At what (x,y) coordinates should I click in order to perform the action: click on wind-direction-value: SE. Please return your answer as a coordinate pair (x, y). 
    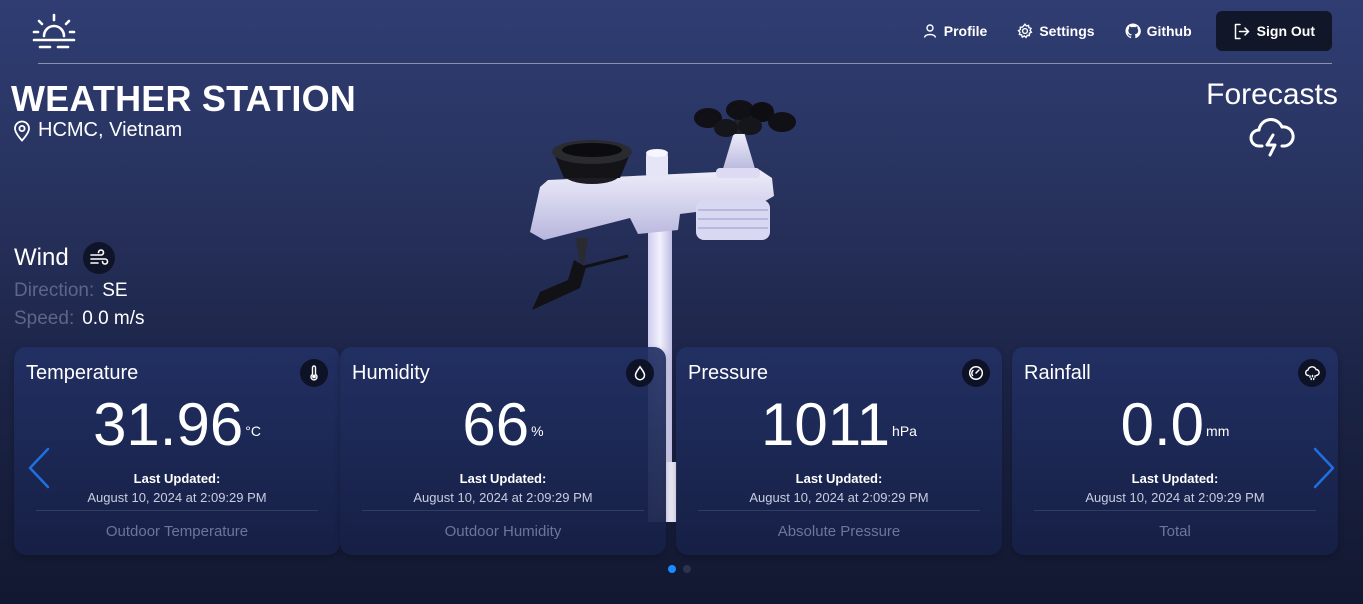
    Looking at the image, I should click on (115, 290).